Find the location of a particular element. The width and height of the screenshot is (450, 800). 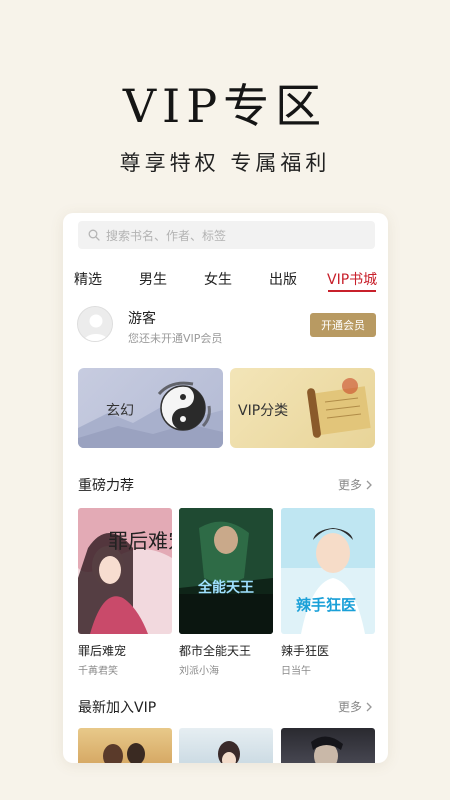

membership-status: 您还未开通VIP会员 is located at coordinates (175, 338).